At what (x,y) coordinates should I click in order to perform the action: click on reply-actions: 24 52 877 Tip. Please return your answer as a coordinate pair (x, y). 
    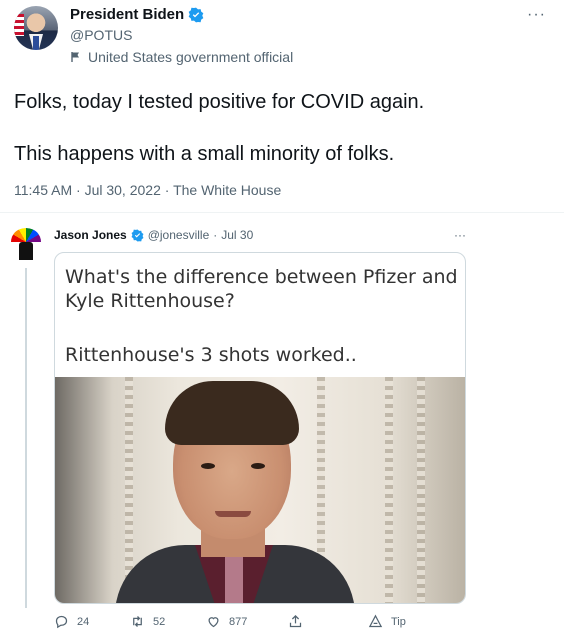
    Looking at the image, I should click on (264, 624).